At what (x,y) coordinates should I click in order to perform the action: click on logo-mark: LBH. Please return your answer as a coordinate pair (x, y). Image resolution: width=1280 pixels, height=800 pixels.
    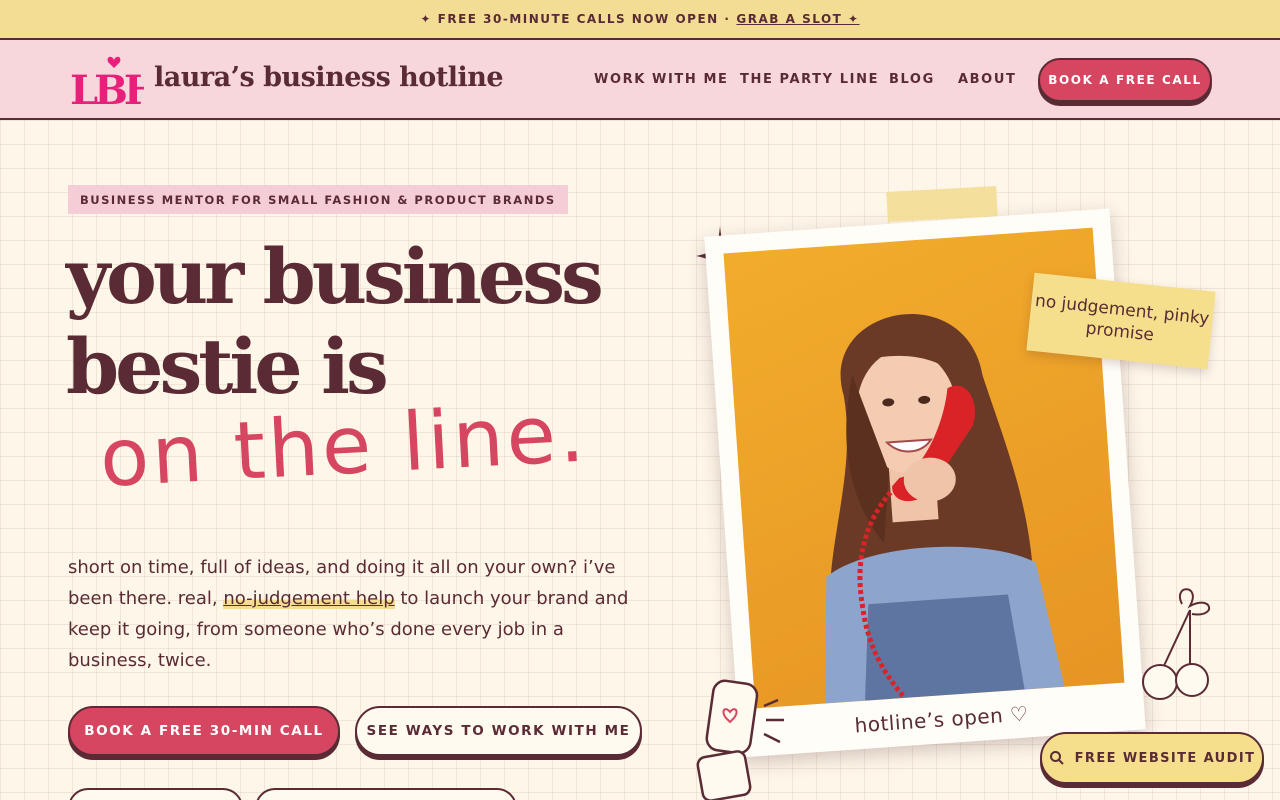
    Looking at the image, I should click on (106, 80).